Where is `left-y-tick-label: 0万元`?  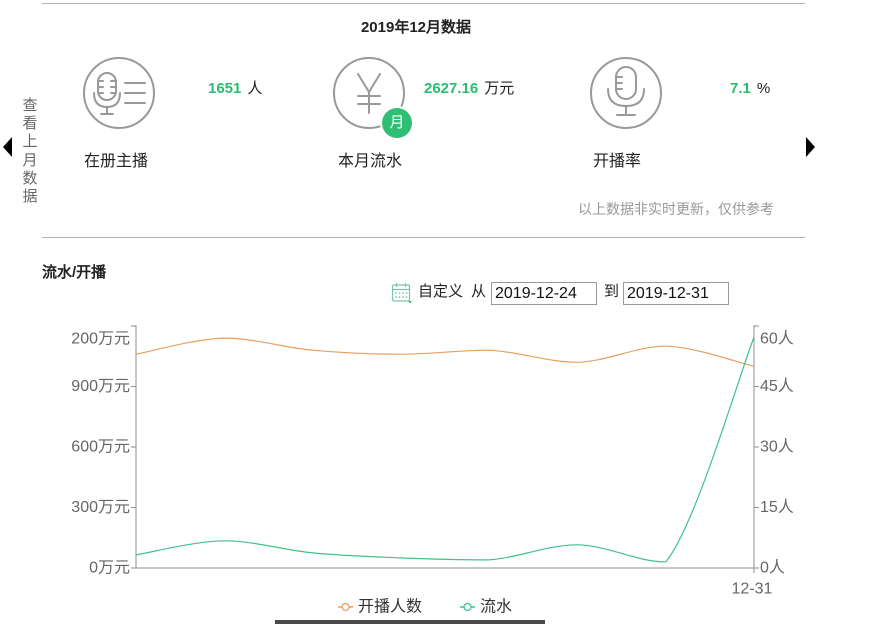
left-y-tick-label: 0万元 is located at coordinates (109, 568).